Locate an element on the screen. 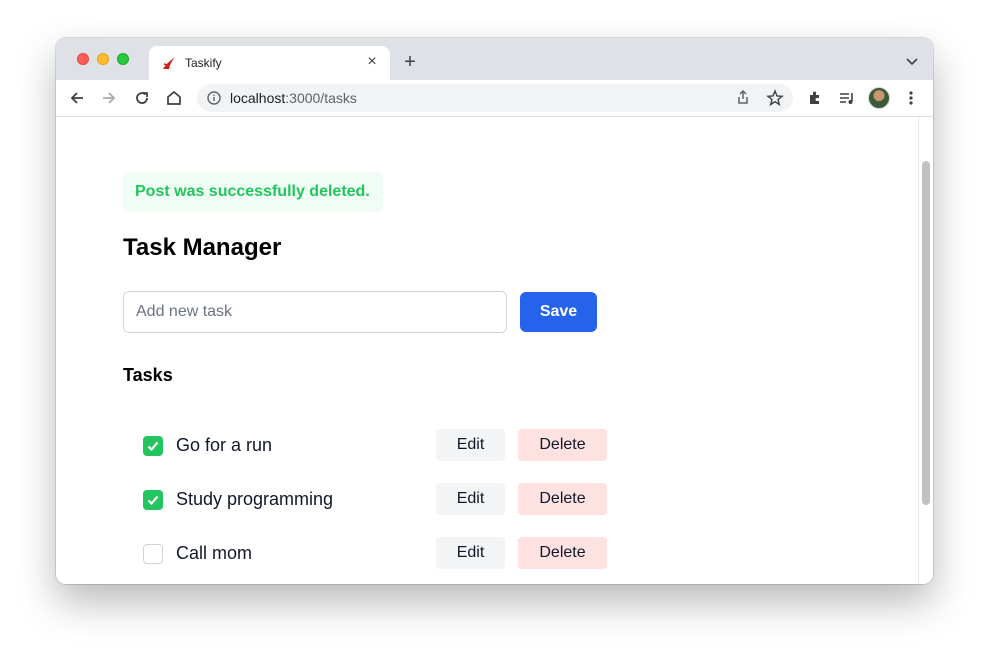 This screenshot has height=659, width=989. scrollbar-thumb is located at coordinates (926, 333).